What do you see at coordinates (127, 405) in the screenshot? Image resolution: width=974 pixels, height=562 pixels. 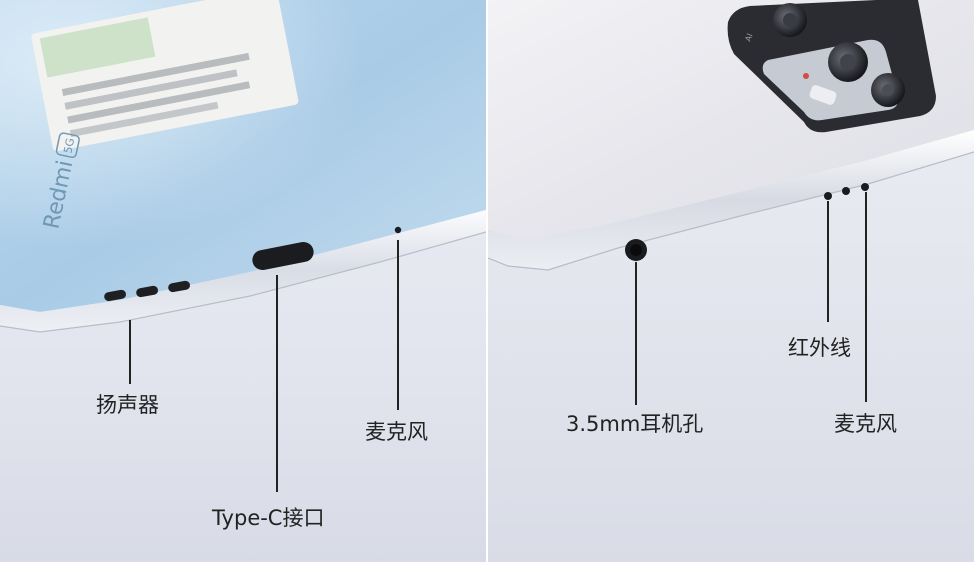 I see `speaker-label: 扬声器` at bounding box center [127, 405].